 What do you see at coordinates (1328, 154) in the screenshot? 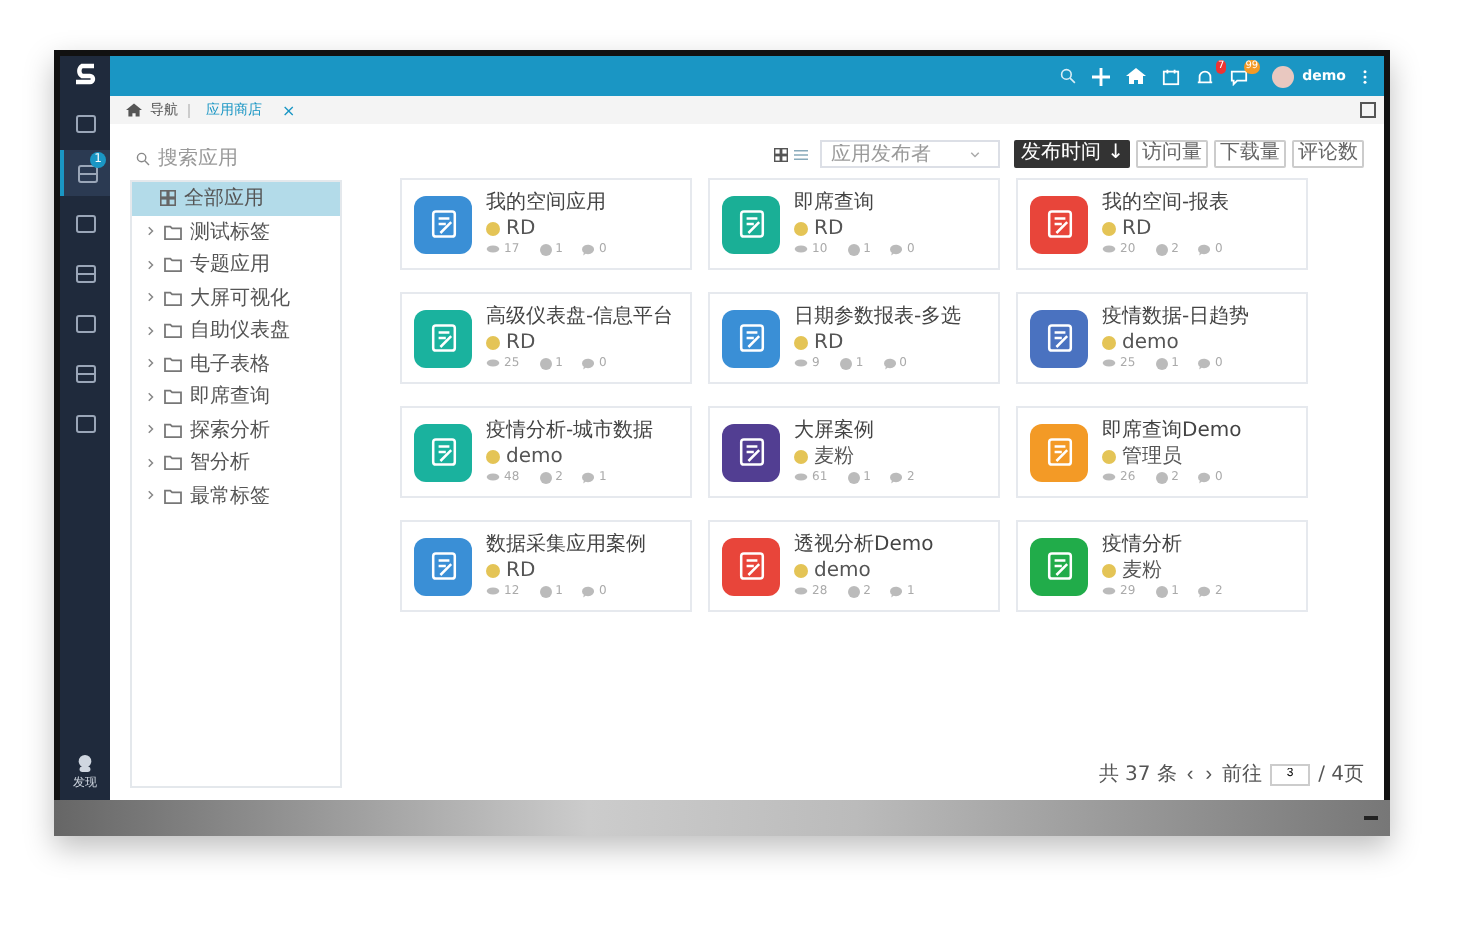
I see `sort-button: 评论数` at bounding box center [1328, 154].